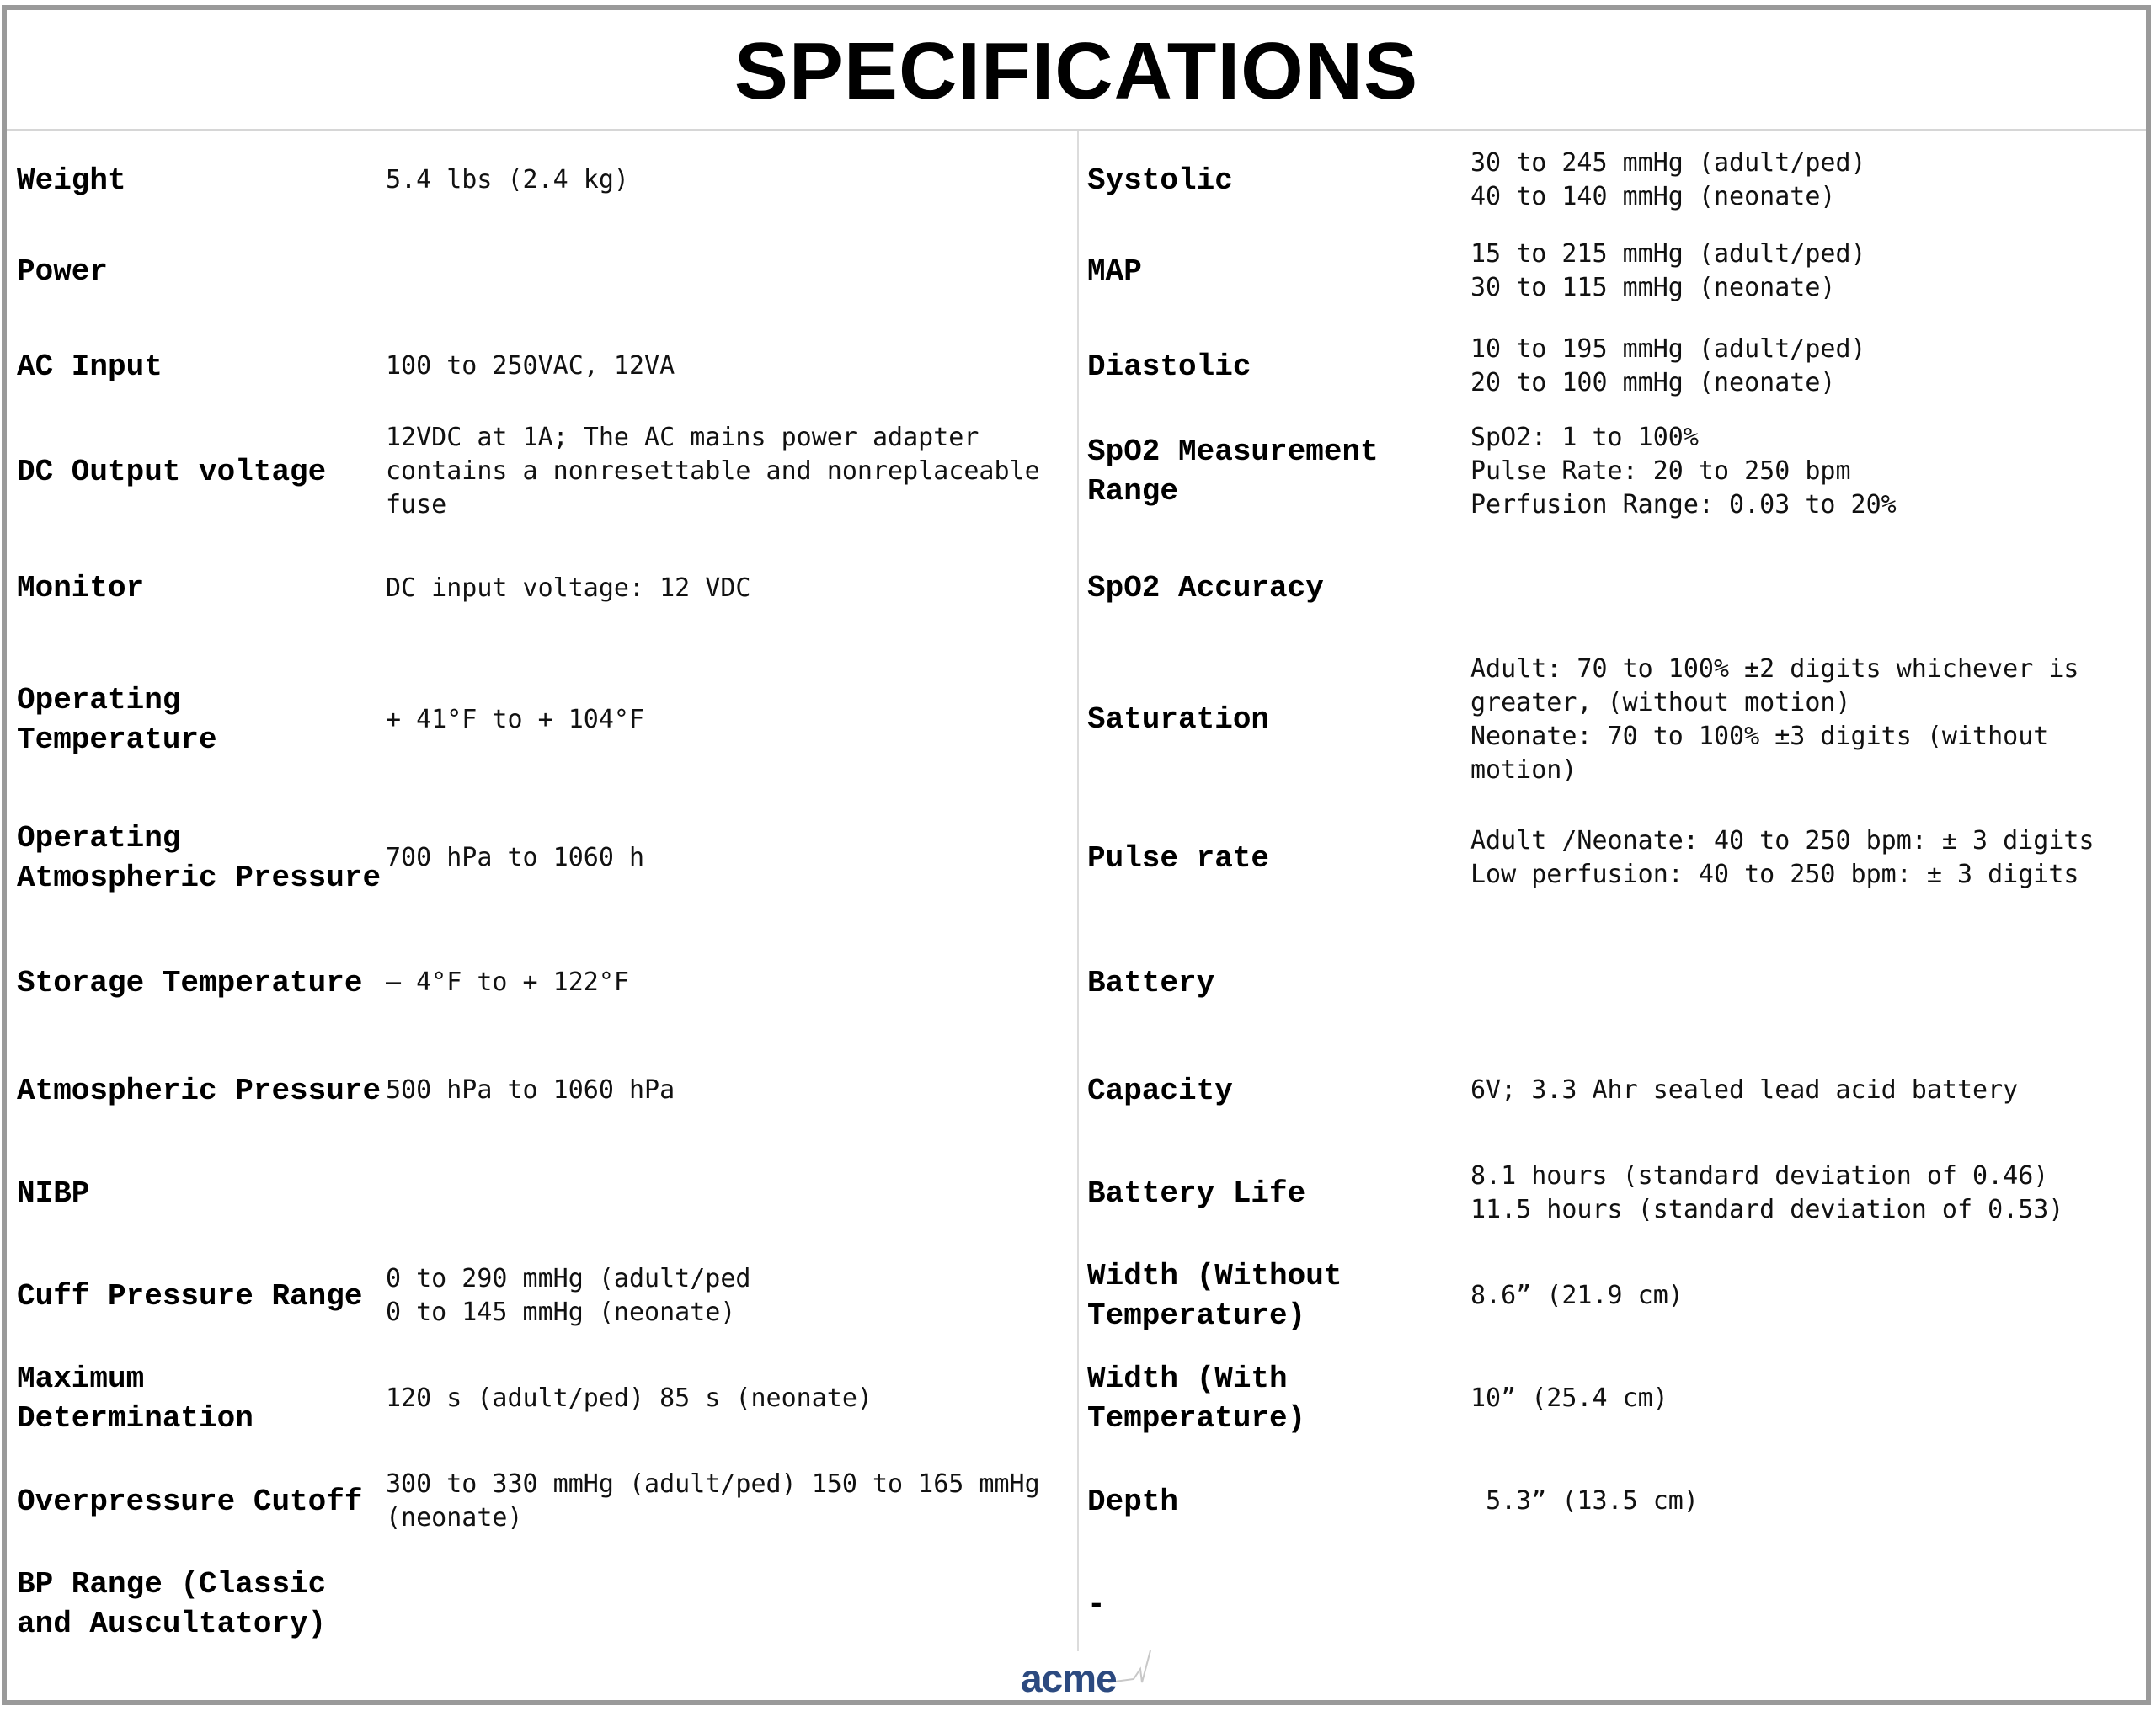 Image resolution: width=2156 pixels, height=1722 pixels. What do you see at coordinates (1744, 1090) in the screenshot?
I see `spec-value: 6V; 3.3 Ahr sealed lead acid battery` at bounding box center [1744, 1090].